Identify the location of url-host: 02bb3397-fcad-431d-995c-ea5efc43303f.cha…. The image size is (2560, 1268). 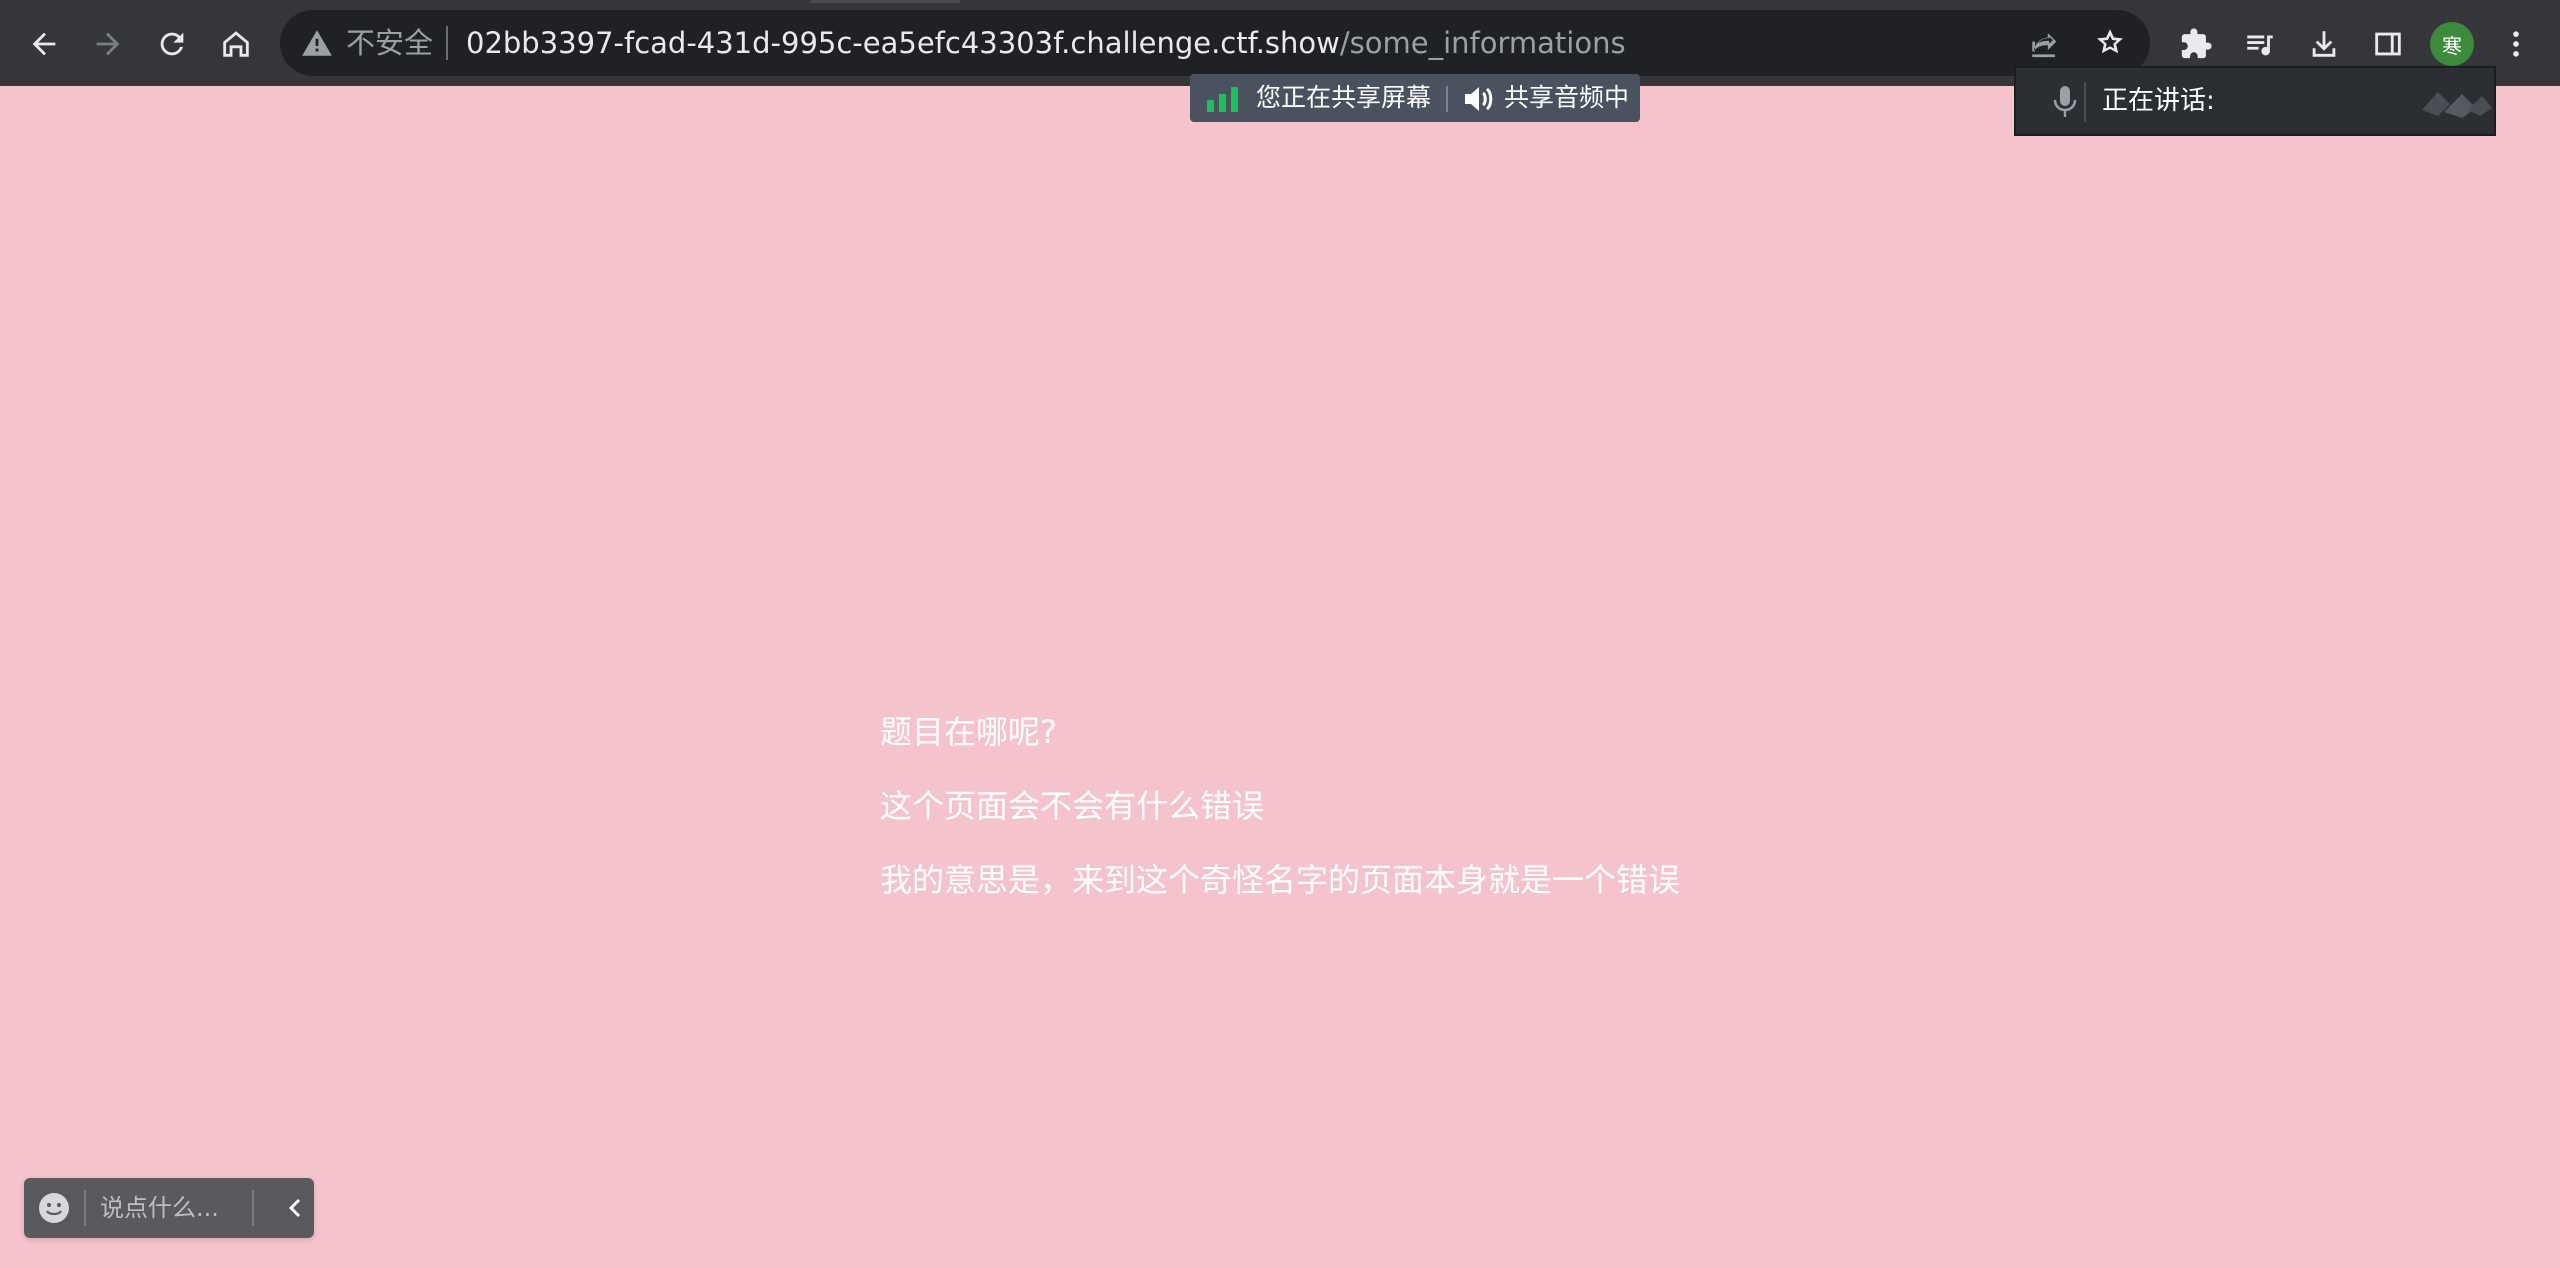
(903, 43).